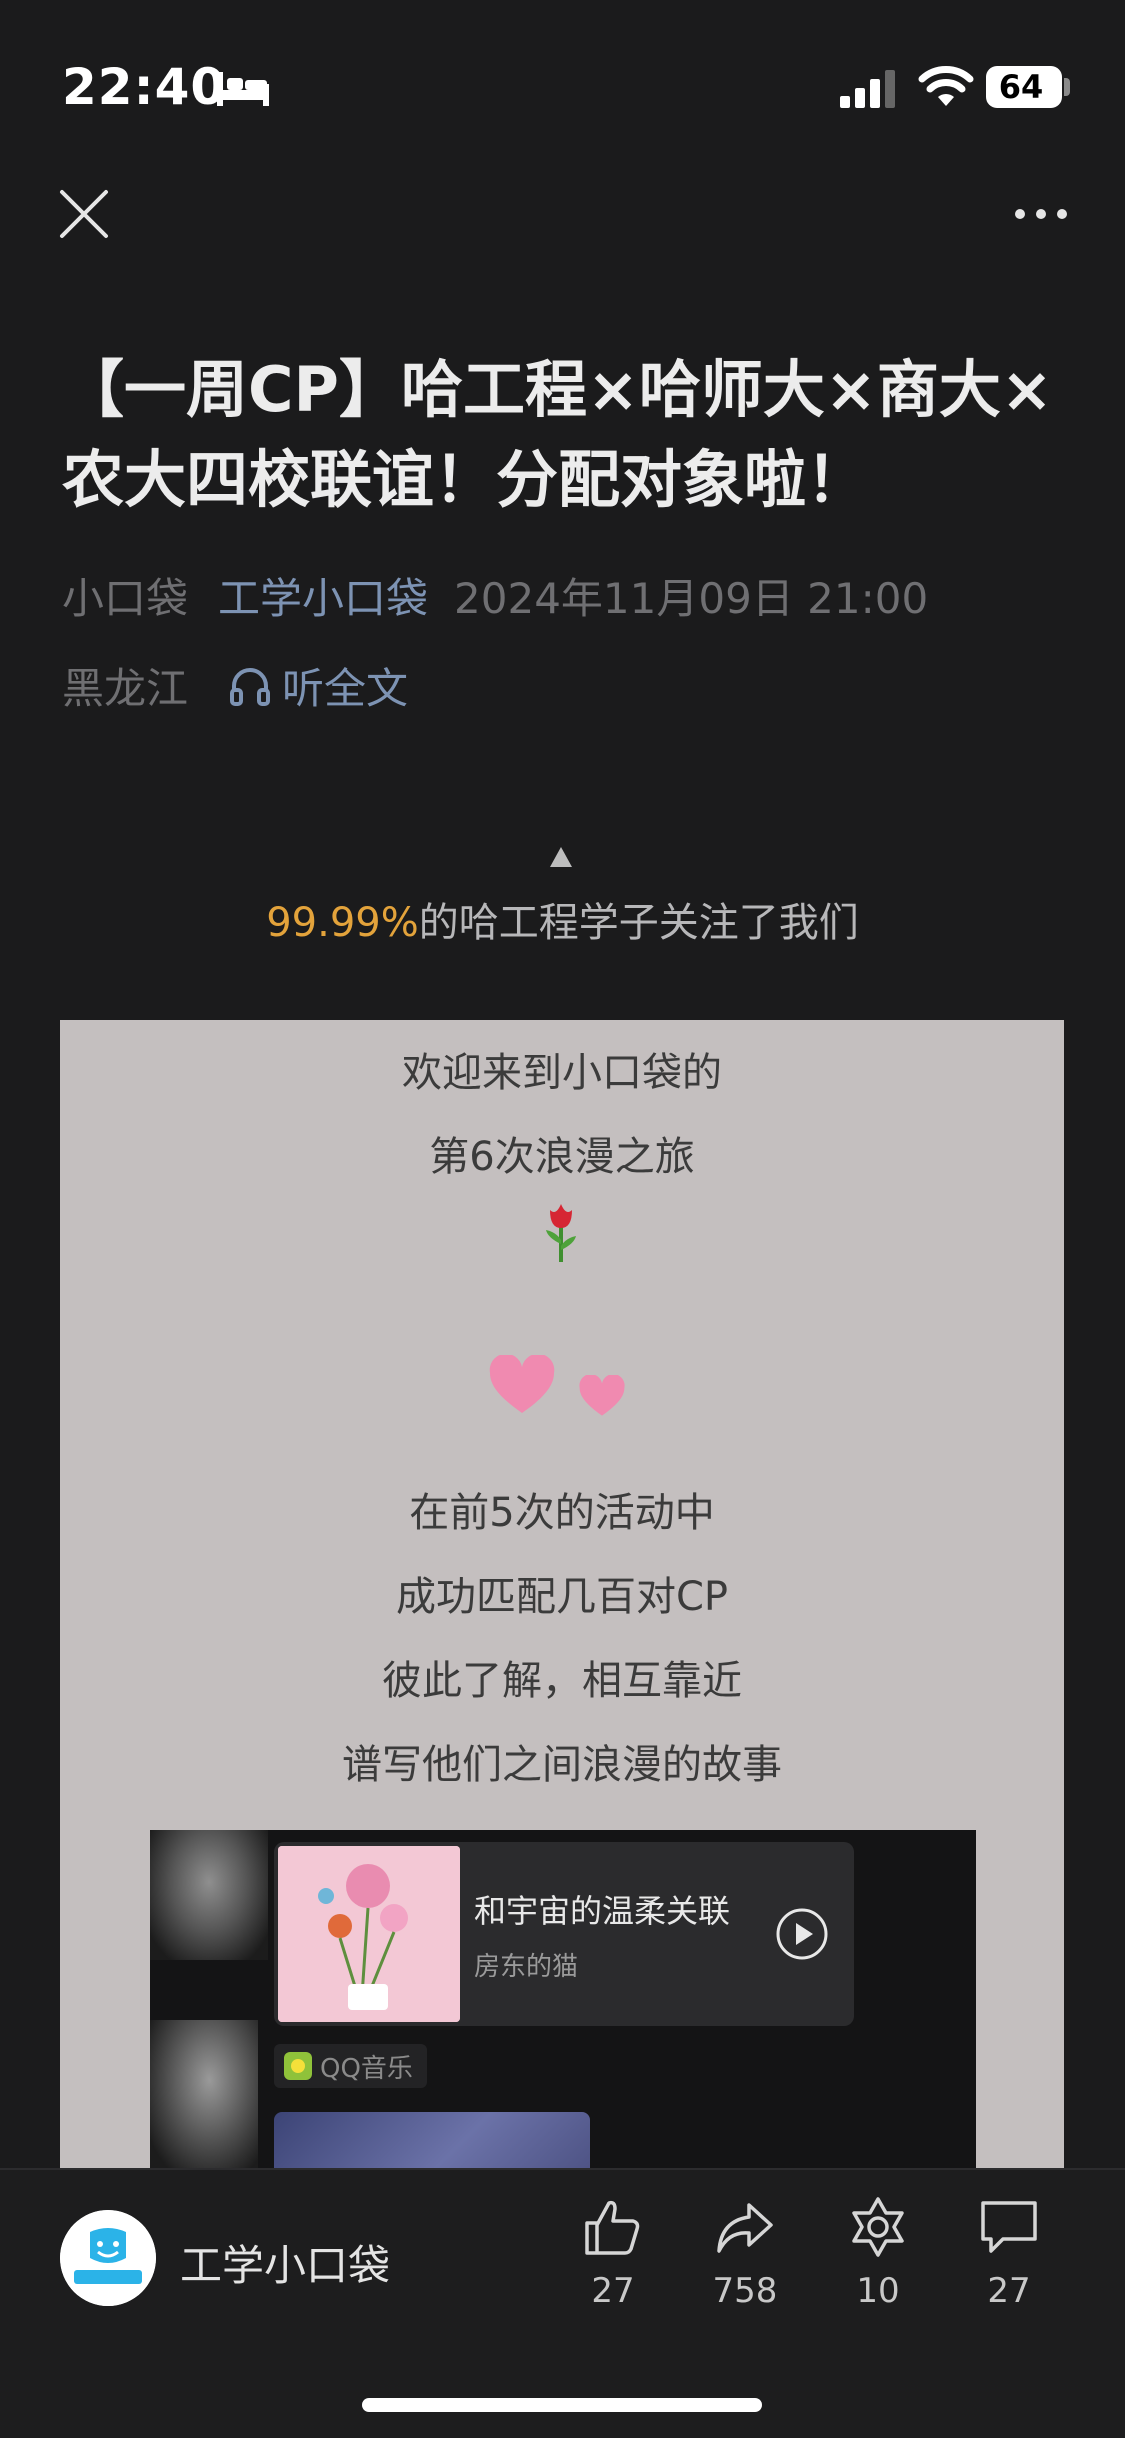  I want to click on account-avatar, so click(108, 2258).